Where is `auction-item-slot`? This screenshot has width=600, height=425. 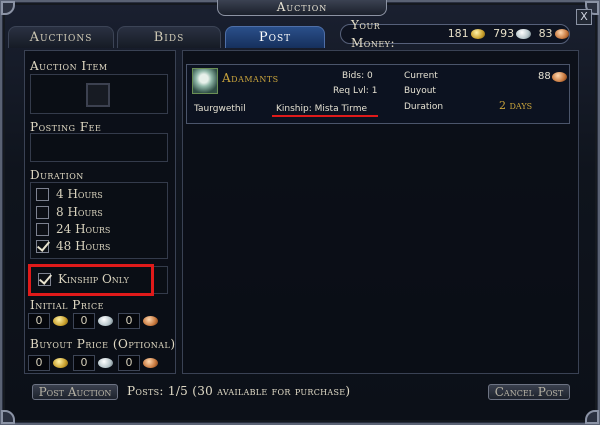 auction-item-slot is located at coordinates (98, 95).